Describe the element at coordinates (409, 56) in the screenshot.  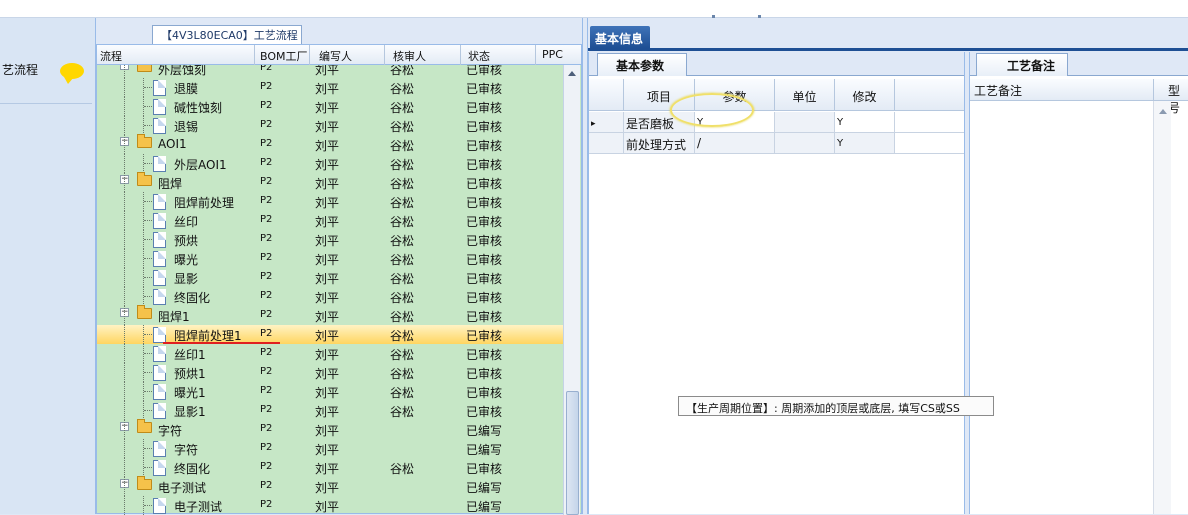
I see `col-header-checker: 核审人` at that location.